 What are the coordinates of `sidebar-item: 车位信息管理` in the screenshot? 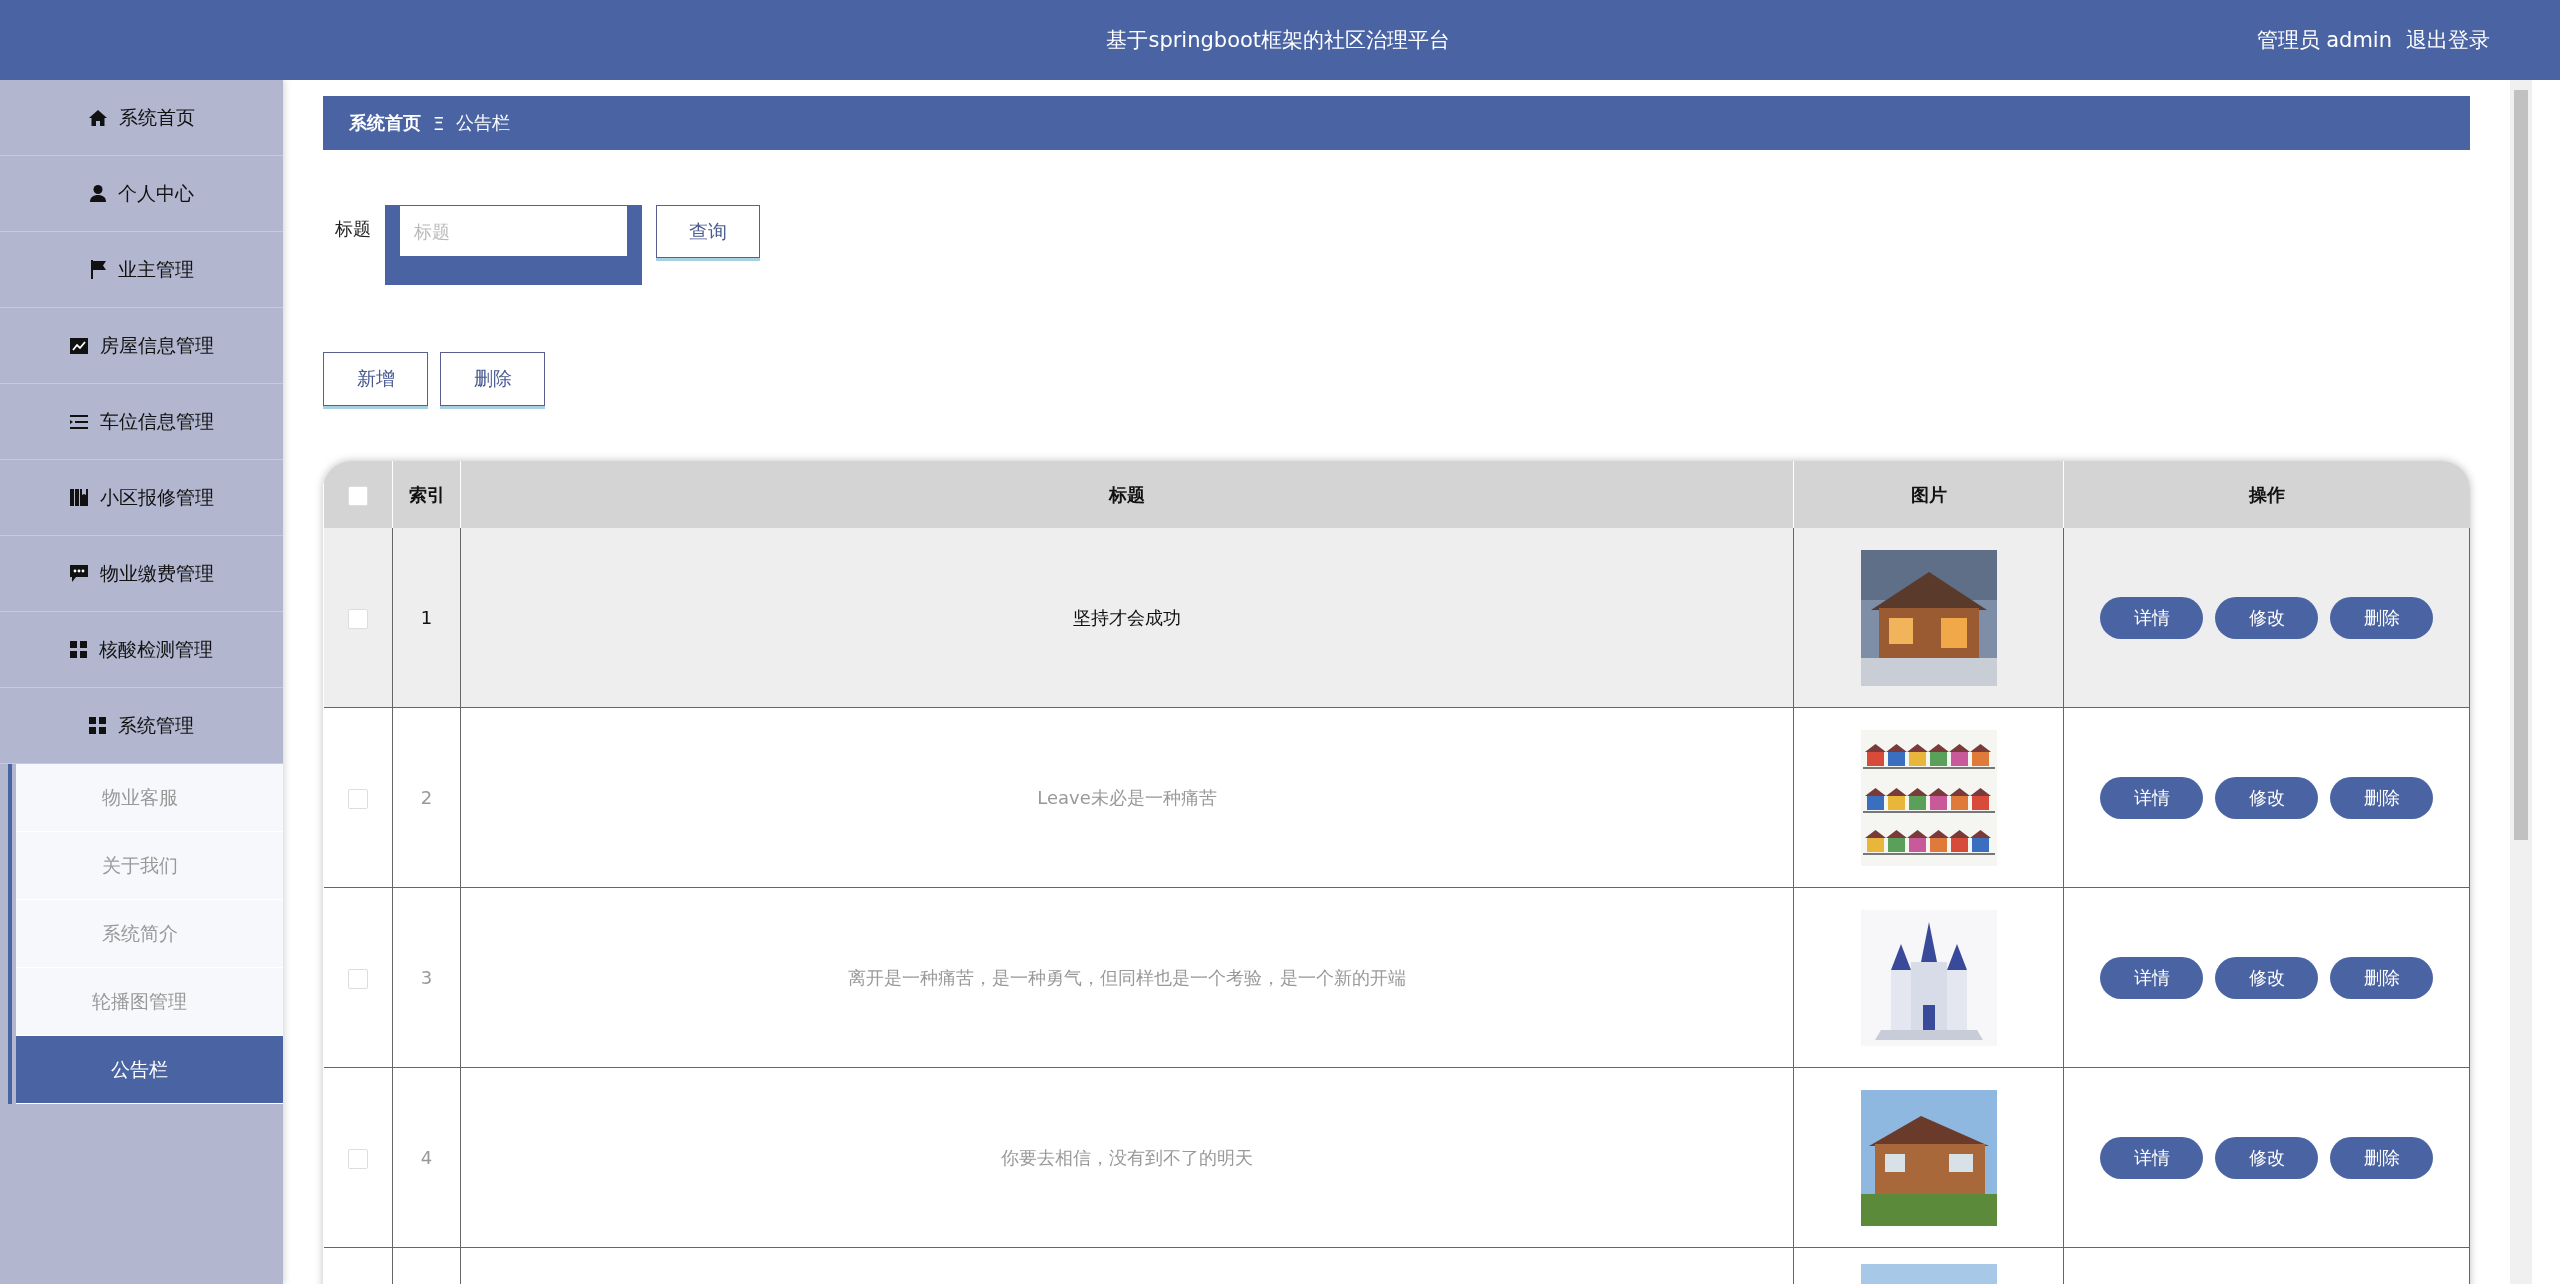 It's located at (141, 422).